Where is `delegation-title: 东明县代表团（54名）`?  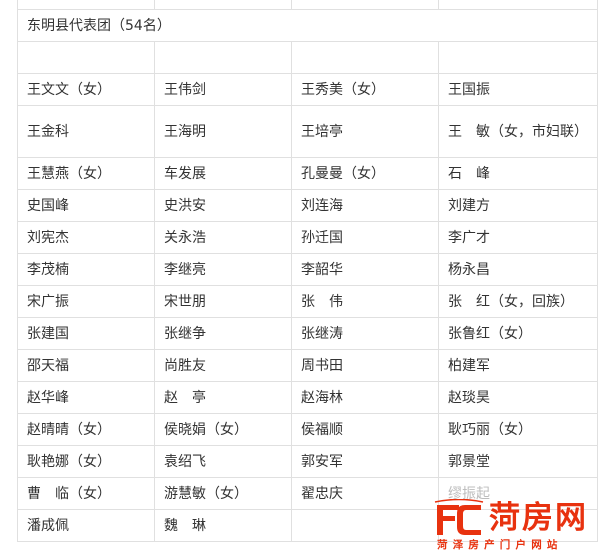 delegation-title: 东明县代表团（54名） is located at coordinates (307, 25).